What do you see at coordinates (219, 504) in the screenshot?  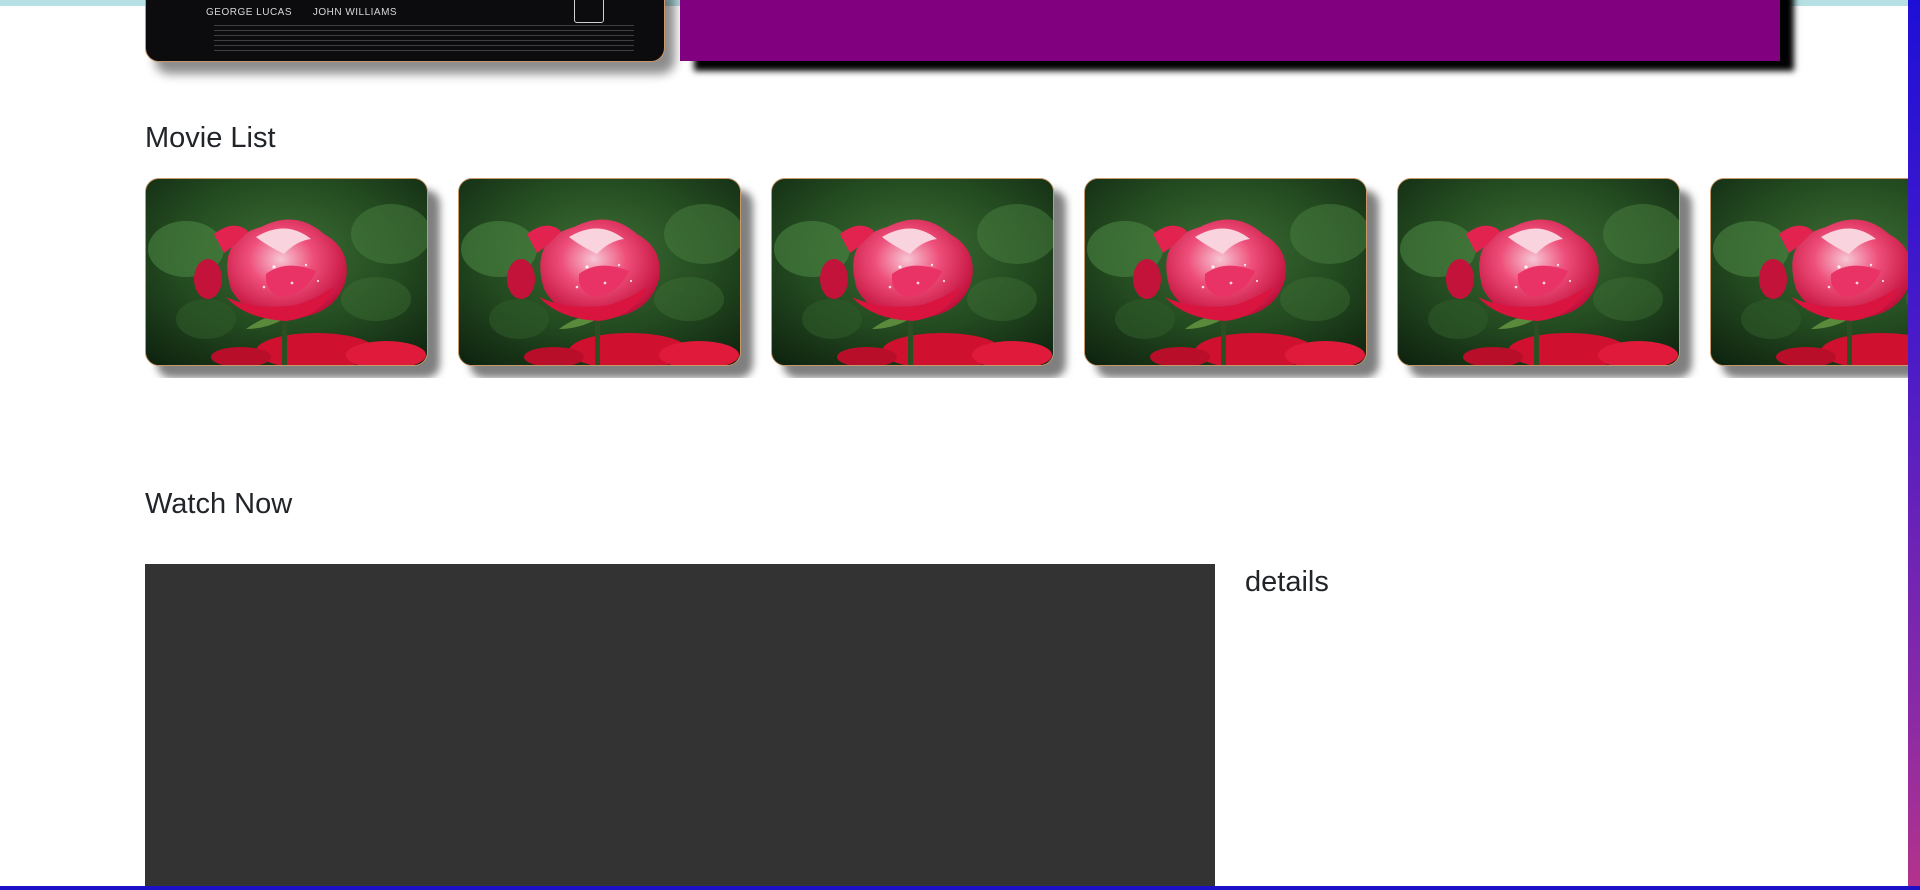 I see `watch-now-title: Watch Now` at bounding box center [219, 504].